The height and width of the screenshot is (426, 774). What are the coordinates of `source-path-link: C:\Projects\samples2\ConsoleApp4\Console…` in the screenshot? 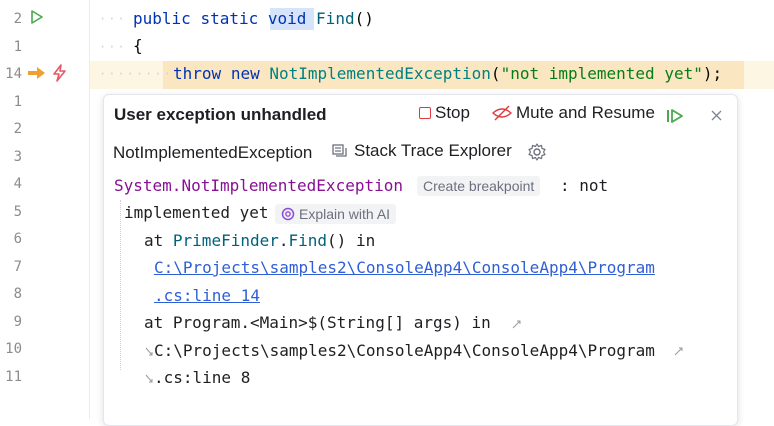 It's located at (404, 268).